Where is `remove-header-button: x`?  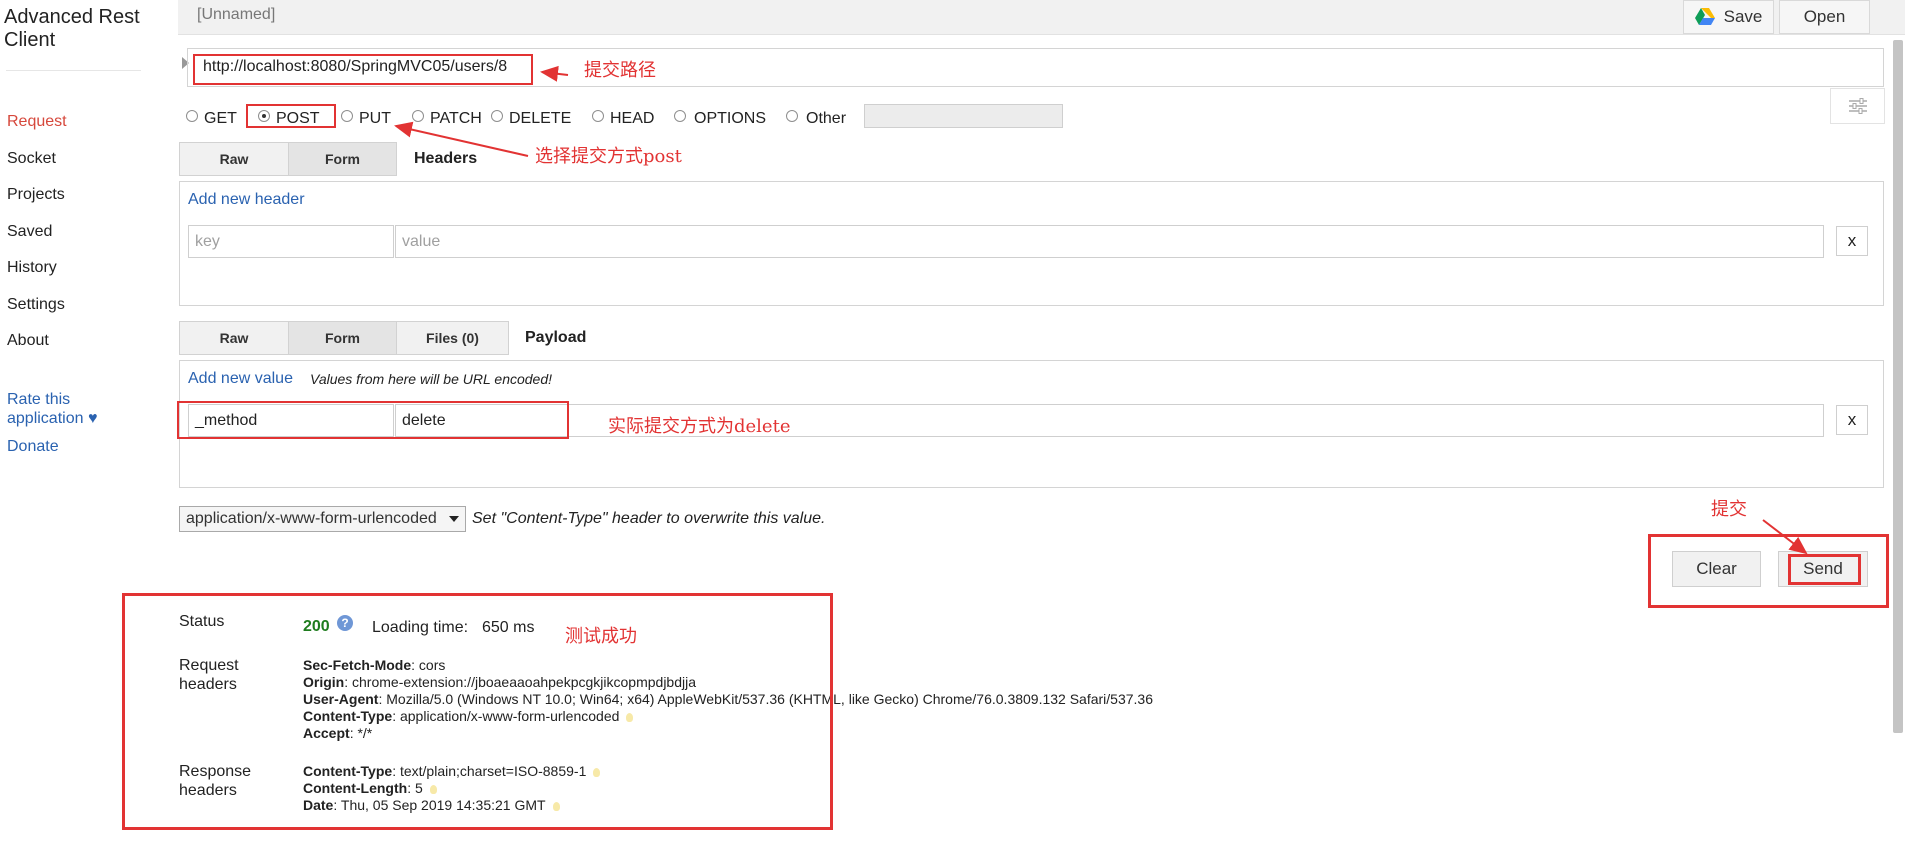 remove-header-button: x is located at coordinates (1852, 241).